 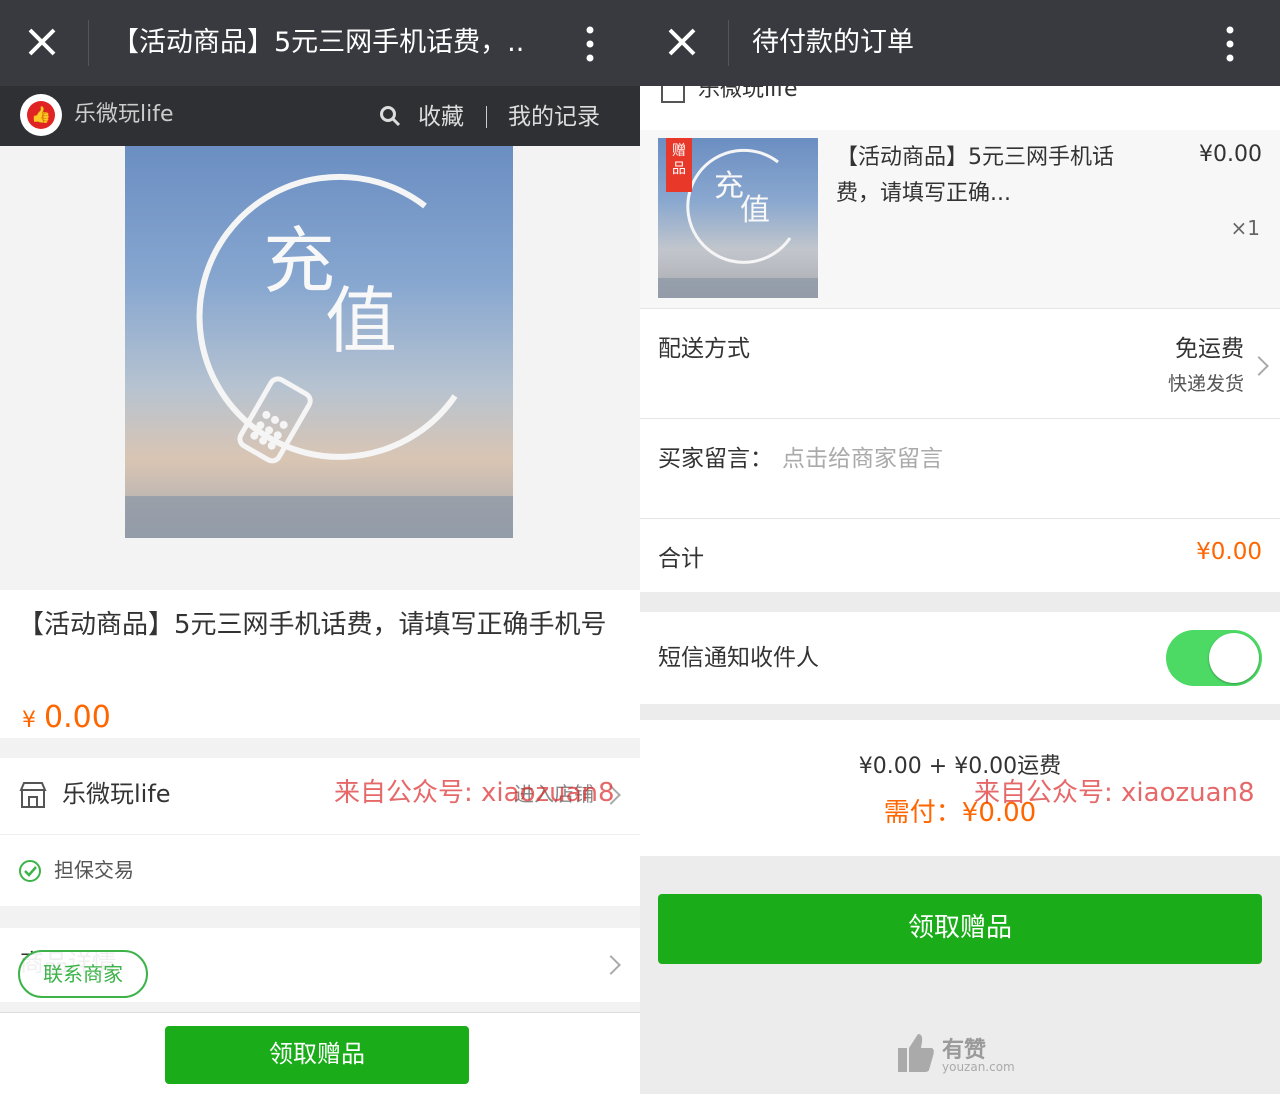 I want to click on page-title: 待付款的订单, so click(x=833, y=42).